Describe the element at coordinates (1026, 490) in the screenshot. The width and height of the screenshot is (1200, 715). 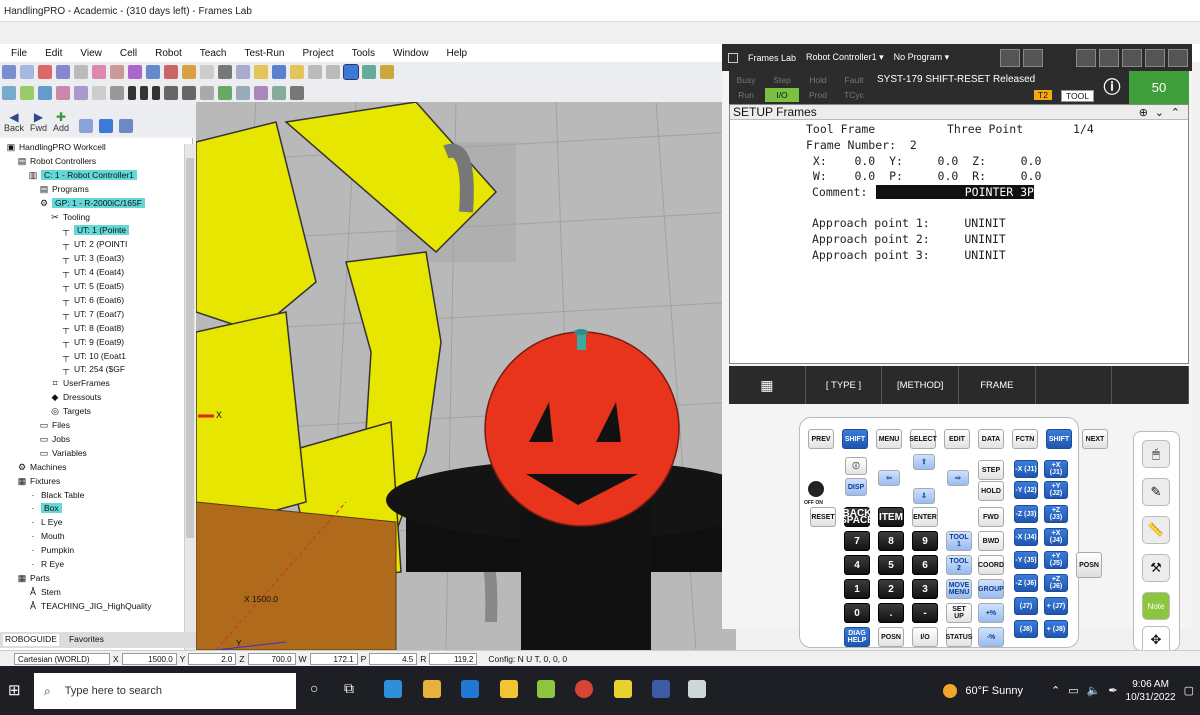
I see `jog-minus-y-key: -Y (J2)` at that location.